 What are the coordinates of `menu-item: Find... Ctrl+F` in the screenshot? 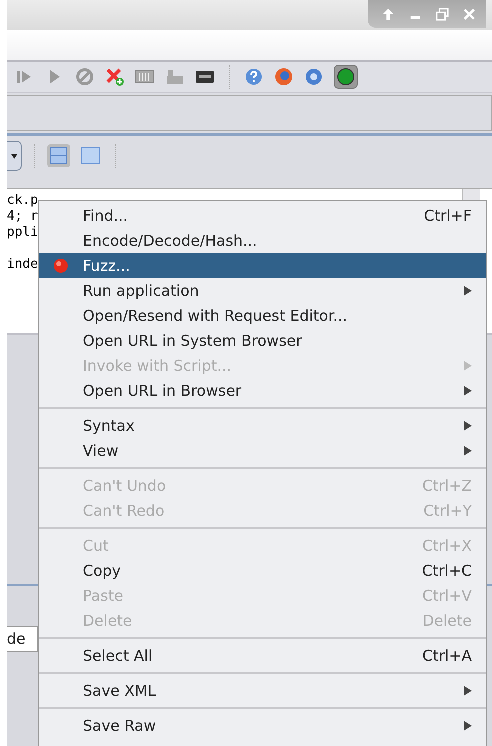 It's located at (262, 215).